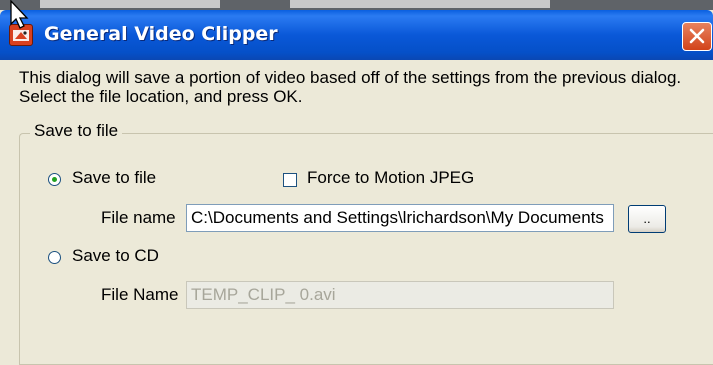 Image resolution: width=713 pixels, height=365 pixels. I want to click on cd-file-name-input: TEMP_CLIP_ 0.avi, so click(400, 295).